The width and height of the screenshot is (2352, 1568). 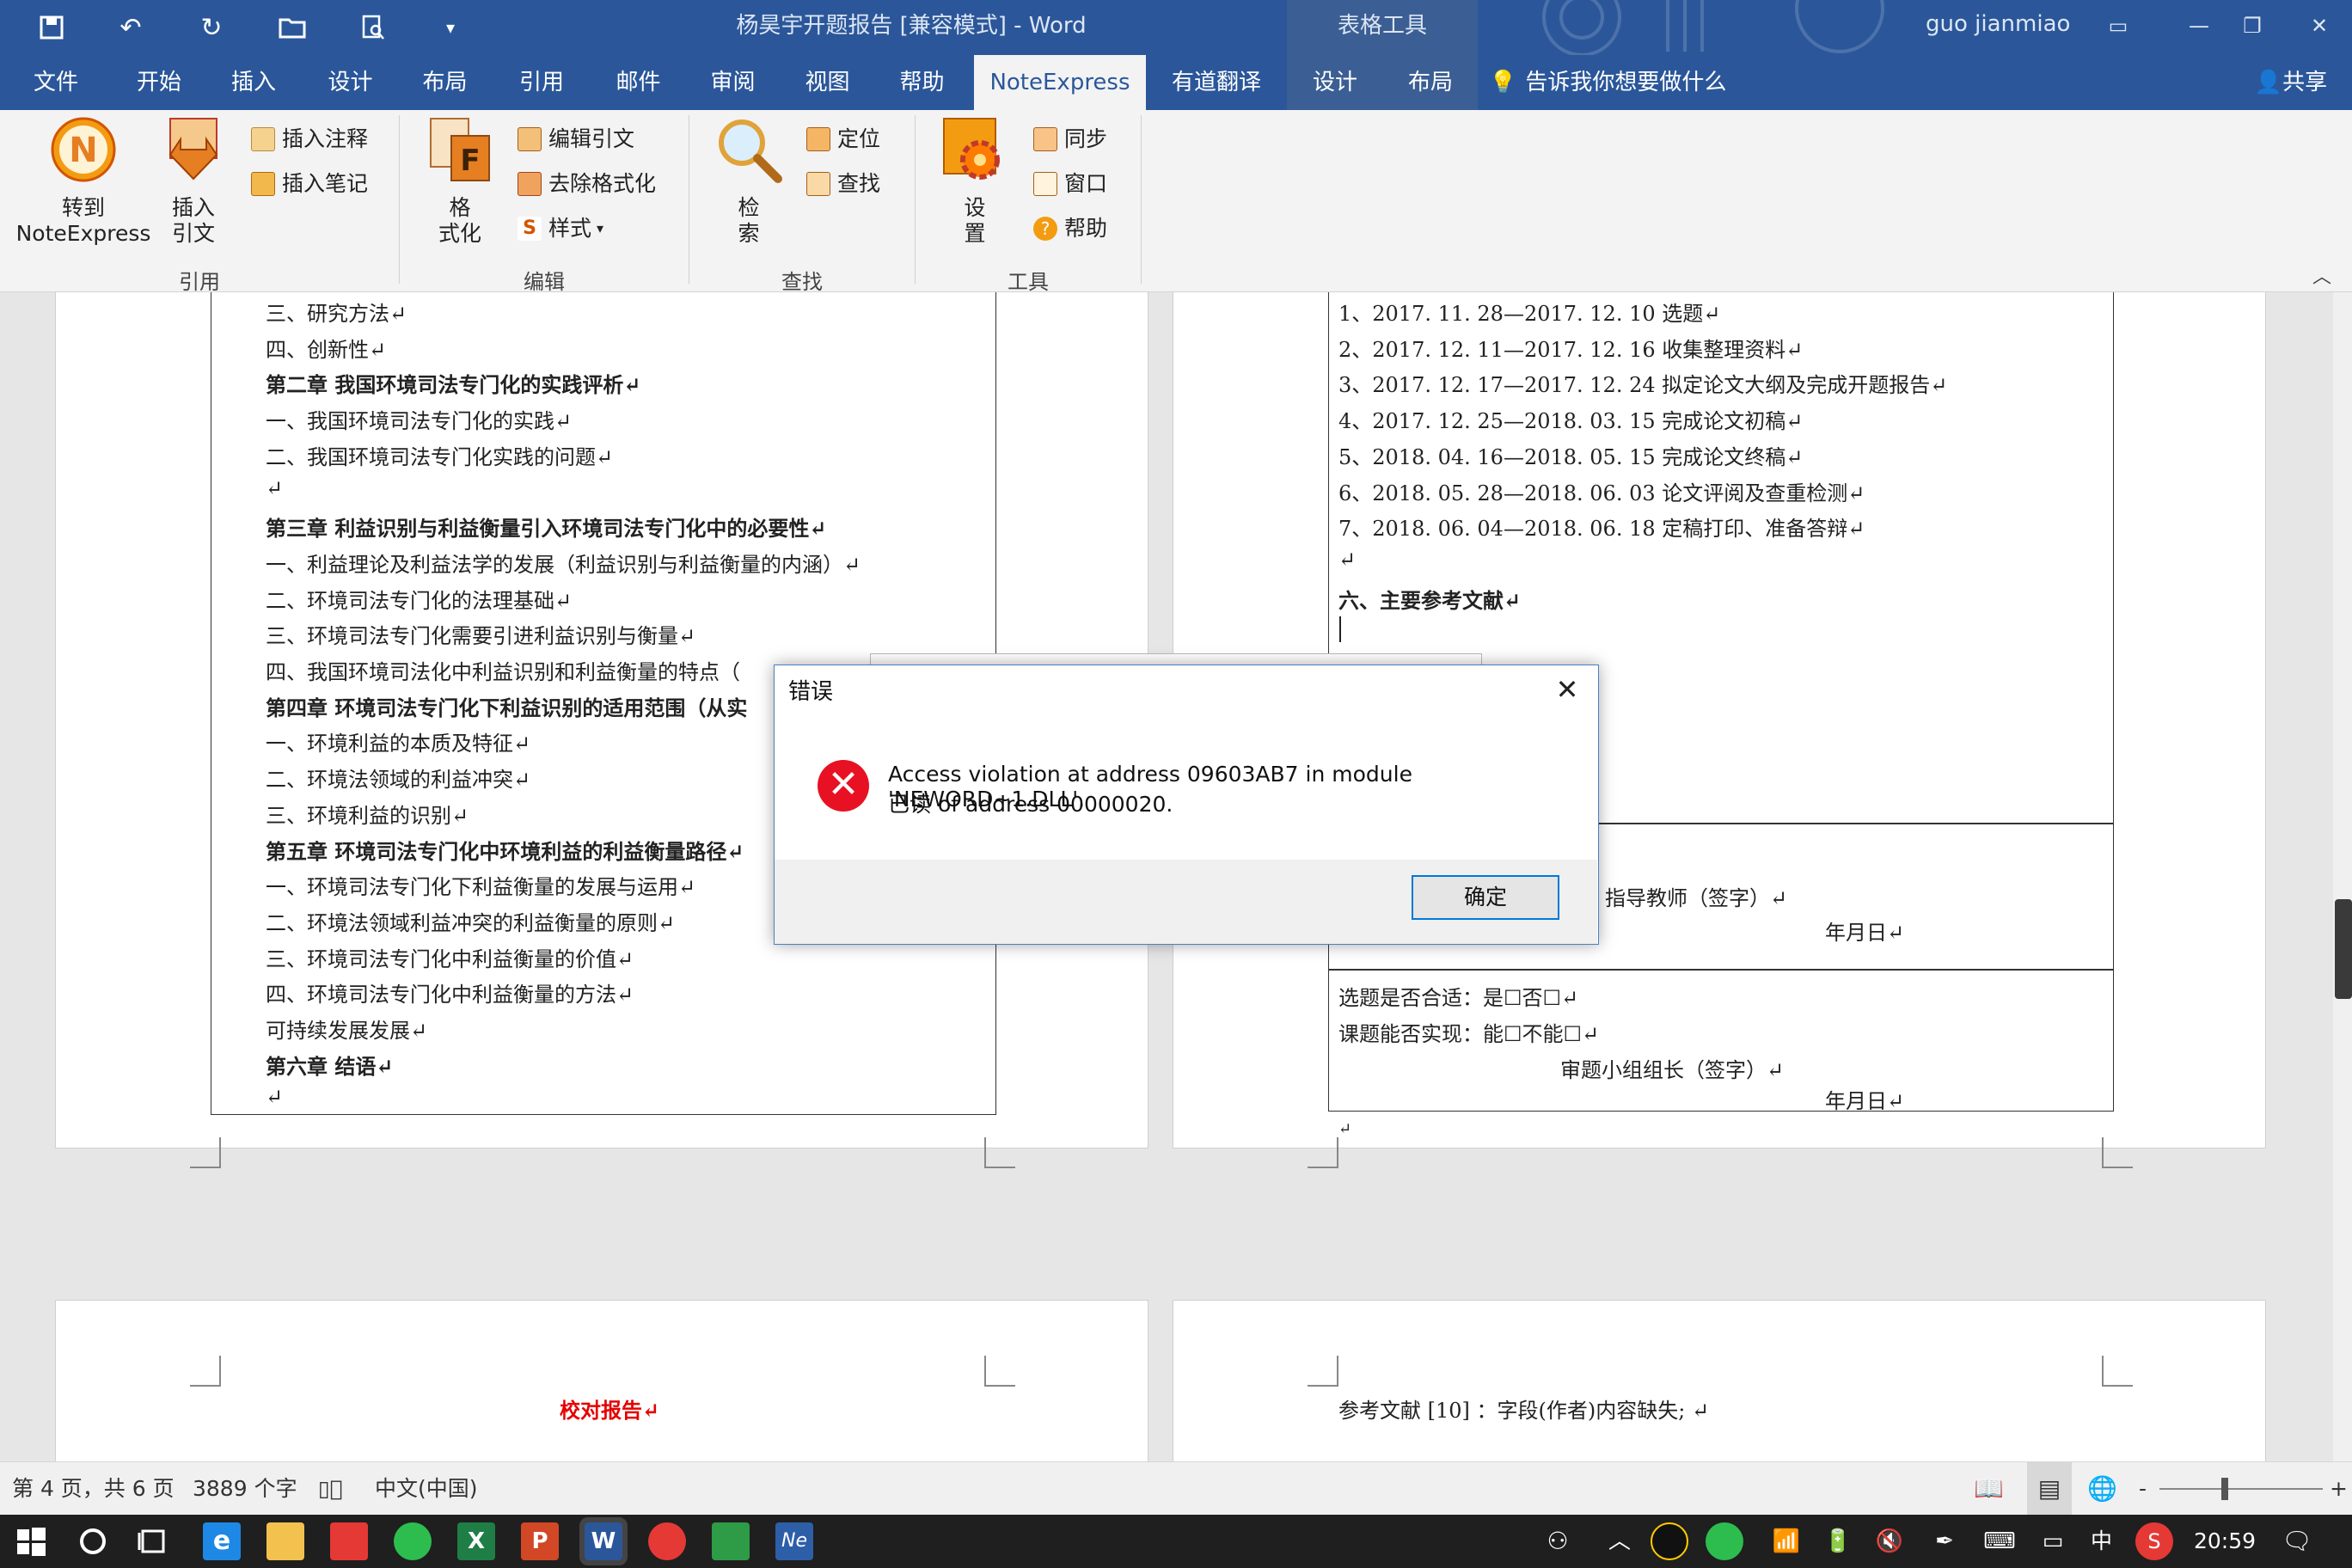 What do you see at coordinates (2143, 1489) in the screenshot?
I see `zoom-out-button: -` at bounding box center [2143, 1489].